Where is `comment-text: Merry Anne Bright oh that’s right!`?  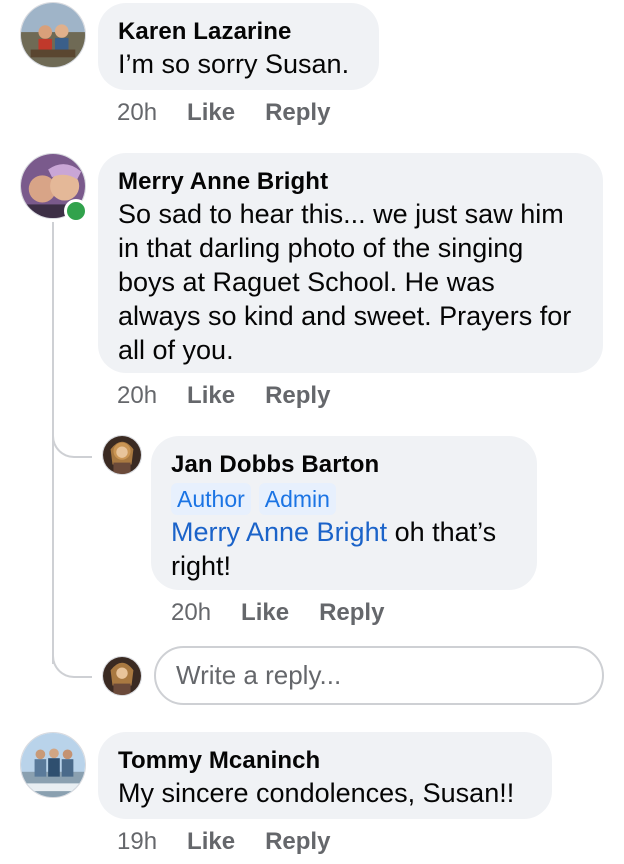 comment-text: Merry Anne Bright oh that’s right! is located at coordinates (344, 549).